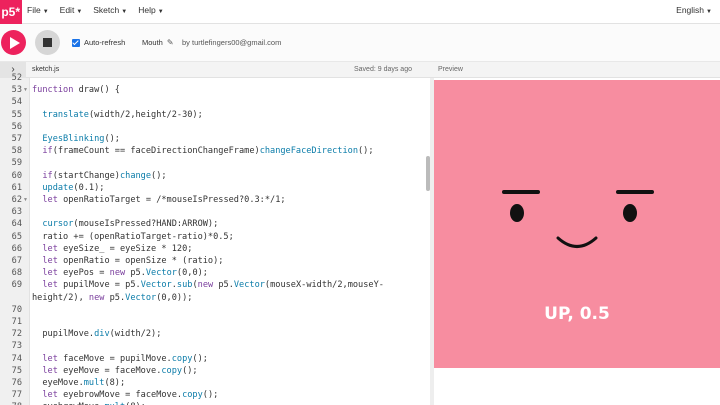 This screenshot has width=720, height=405. Describe the element at coordinates (16, 212) in the screenshot. I see `line-number: 63` at that location.